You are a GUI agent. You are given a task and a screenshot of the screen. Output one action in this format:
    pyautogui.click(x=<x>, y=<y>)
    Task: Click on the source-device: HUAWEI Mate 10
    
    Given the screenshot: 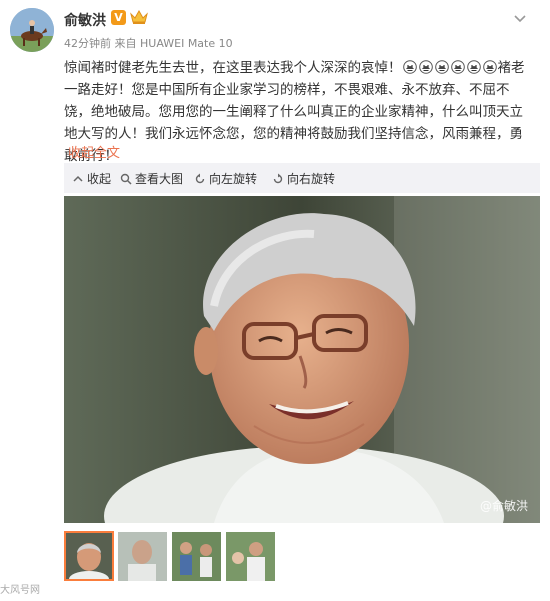 What is the action you would take?
    pyautogui.click(x=186, y=43)
    